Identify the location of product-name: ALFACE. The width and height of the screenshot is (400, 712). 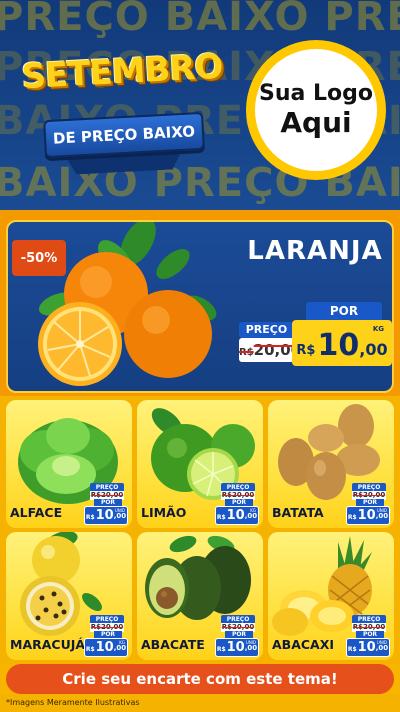
(36, 512).